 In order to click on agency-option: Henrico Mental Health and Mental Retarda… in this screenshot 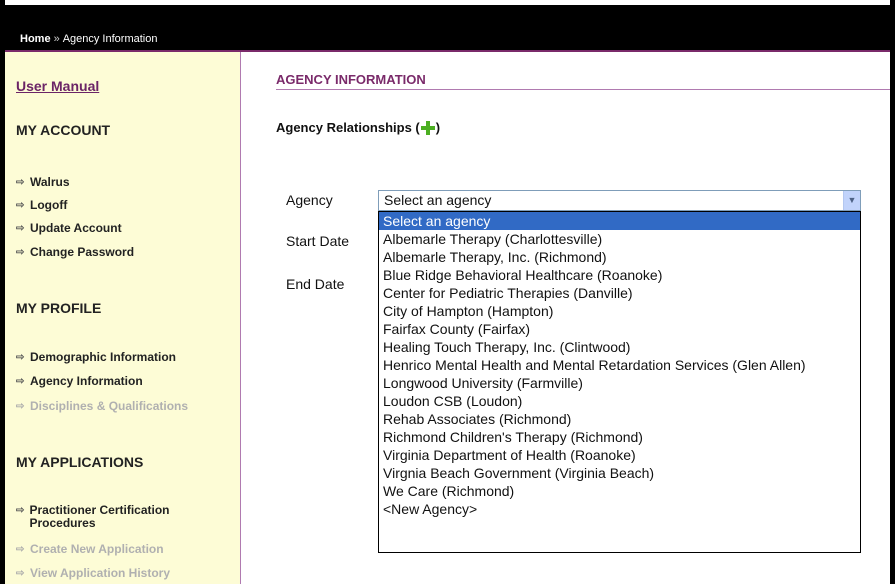, I will do `click(619, 365)`.